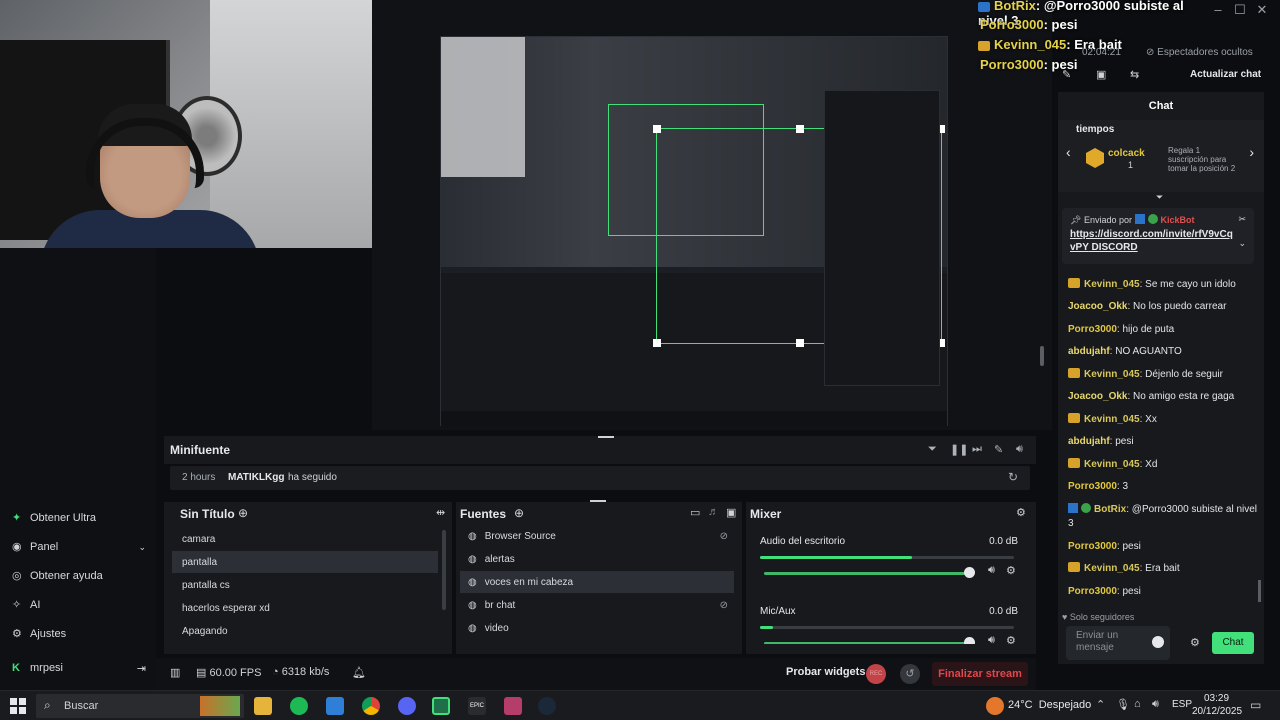 The image size is (1280, 720). Describe the element at coordinates (305, 585) in the screenshot. I see `scene-item: pantalla cs` at that location.